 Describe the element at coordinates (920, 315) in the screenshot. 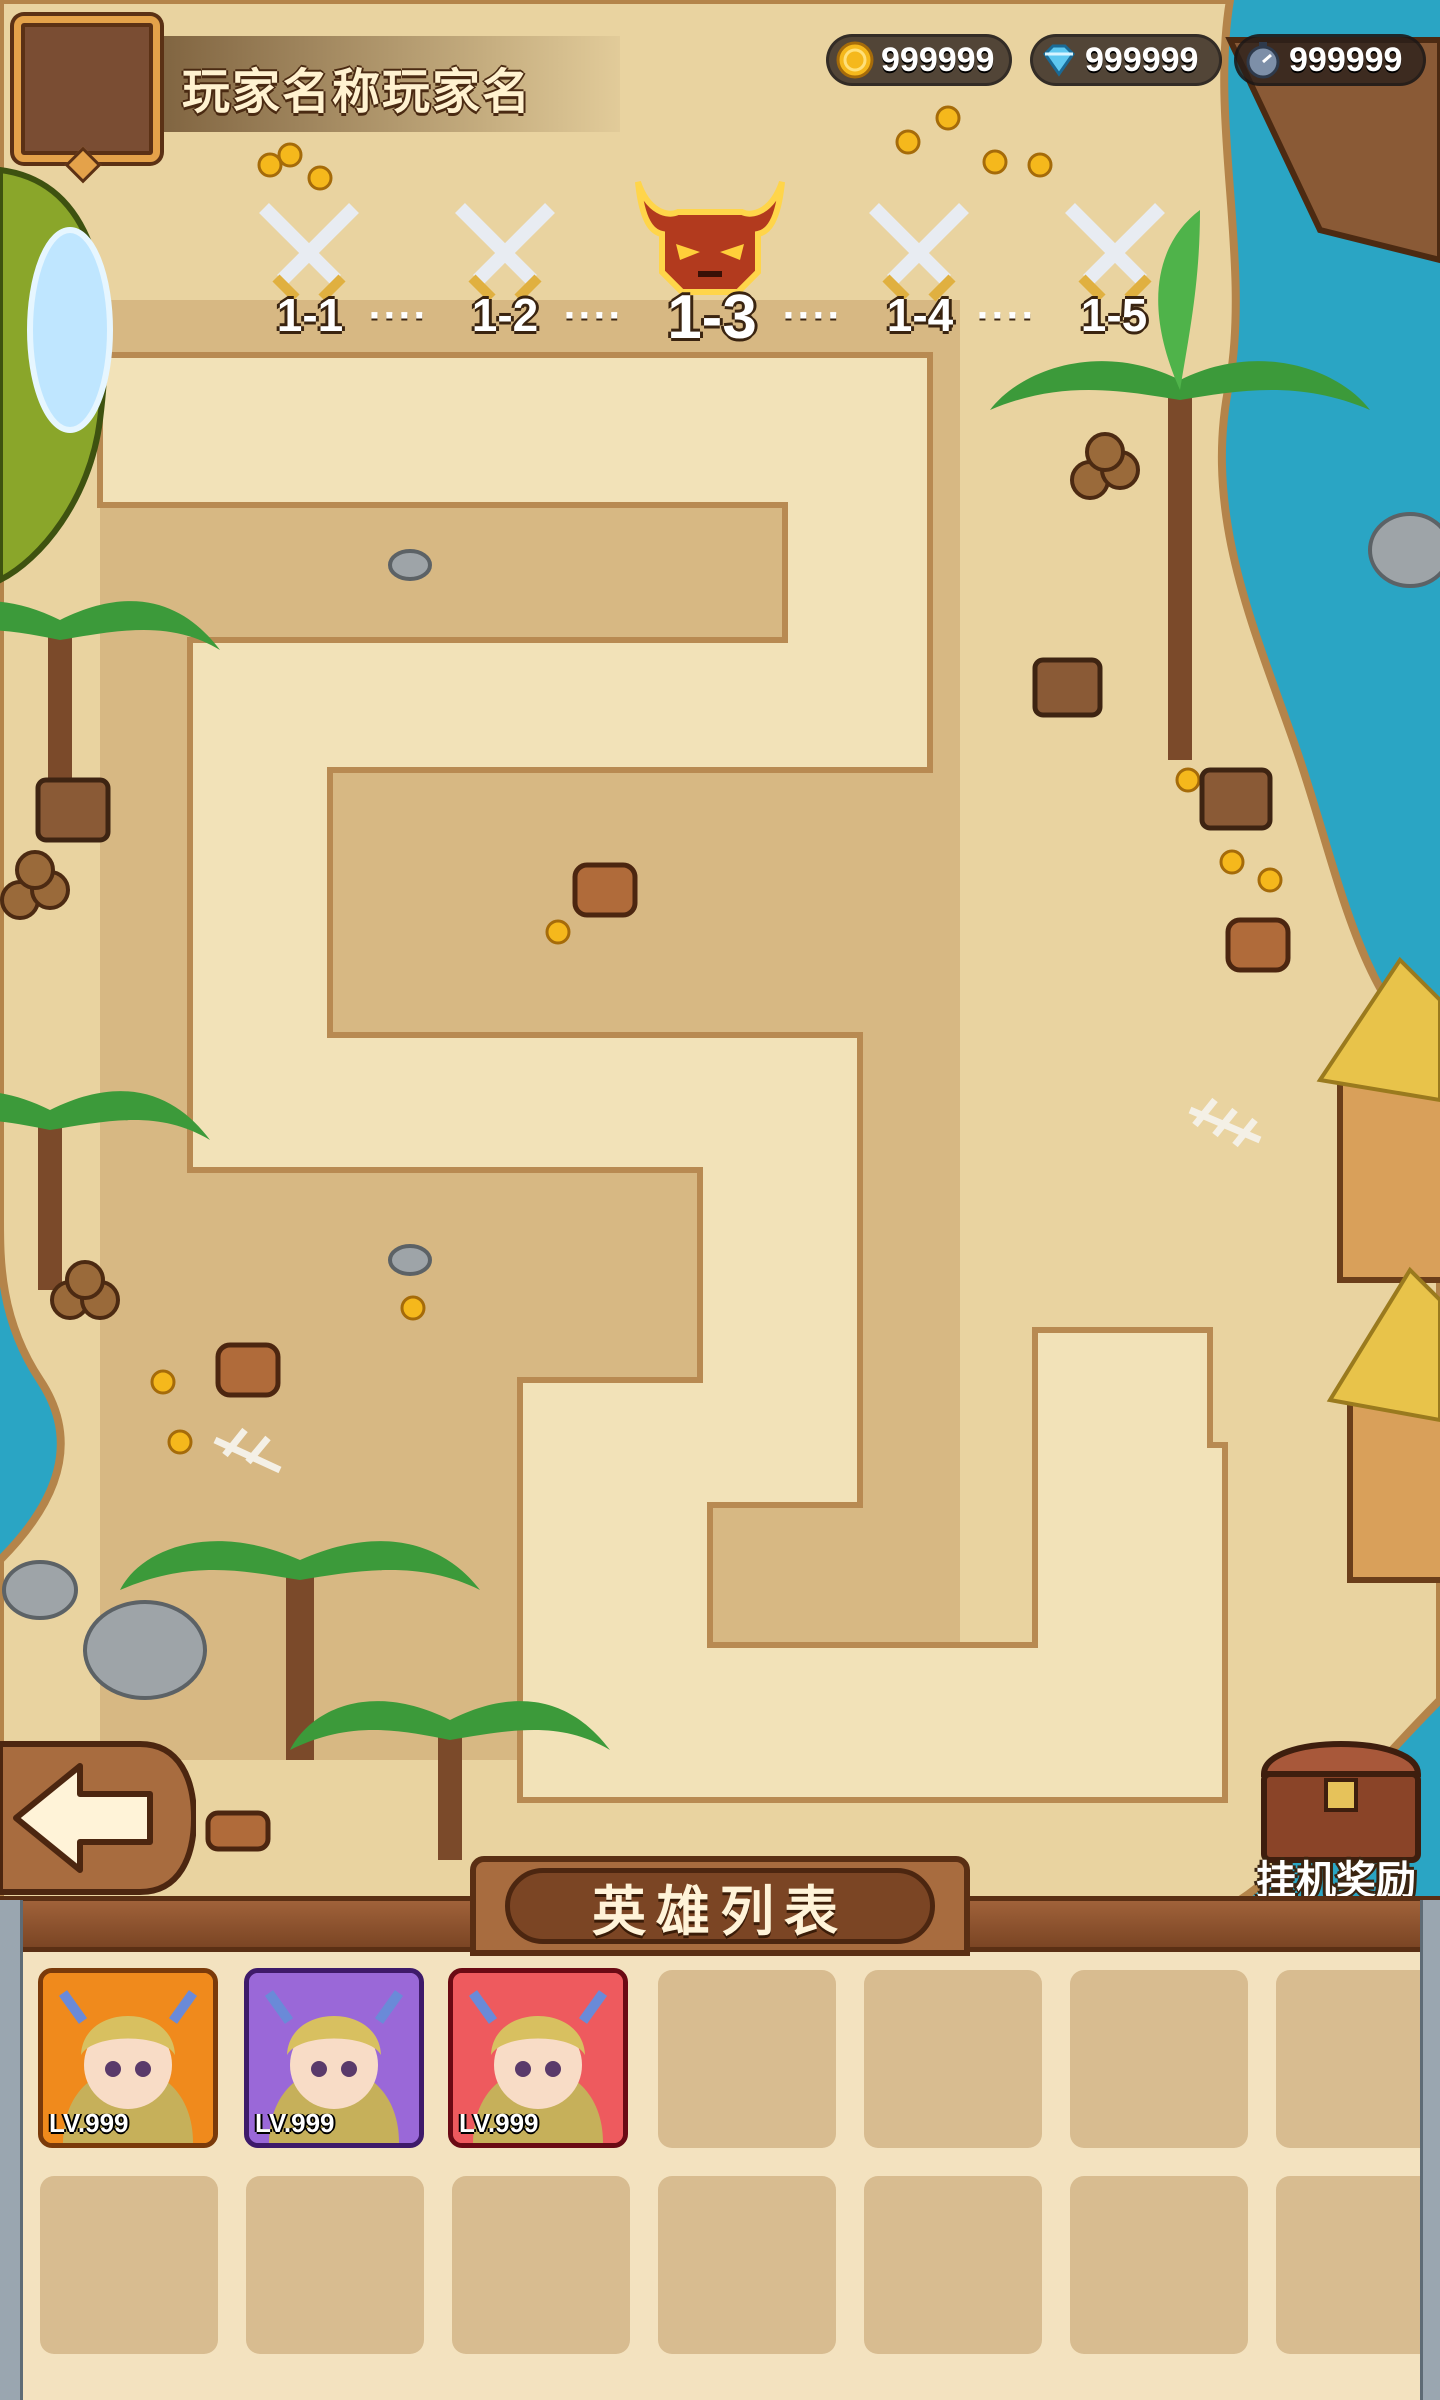

I see `stage-label-1-4: 1-4` at that location.